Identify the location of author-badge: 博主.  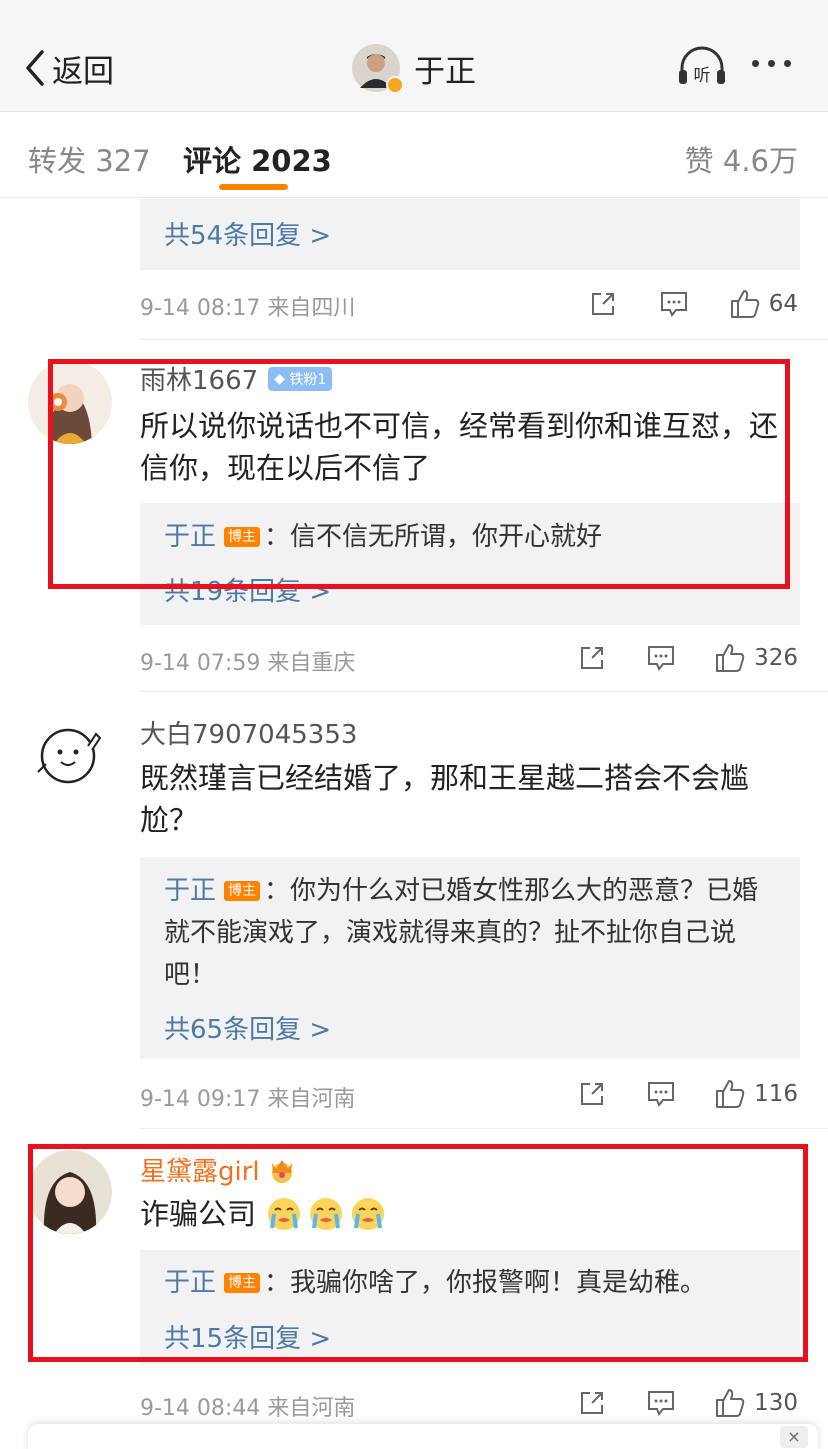
(242, 891).